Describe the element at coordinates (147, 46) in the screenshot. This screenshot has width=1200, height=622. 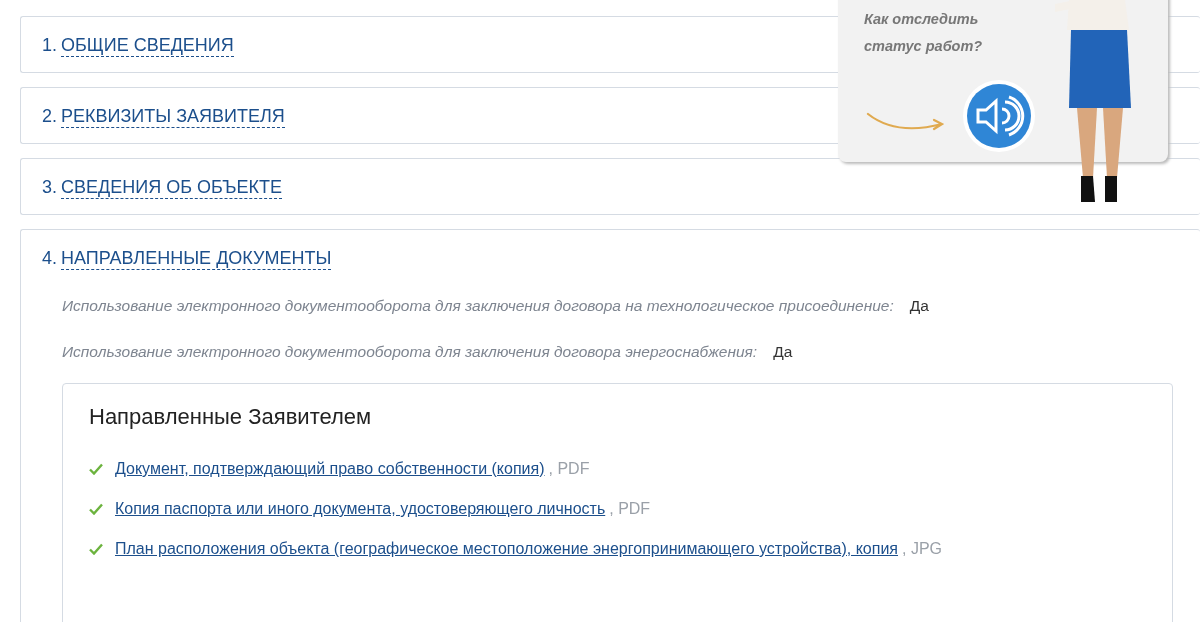
I see `section-toggle: ОБЩИЕ СВЕДЕНИЯ` at that location.